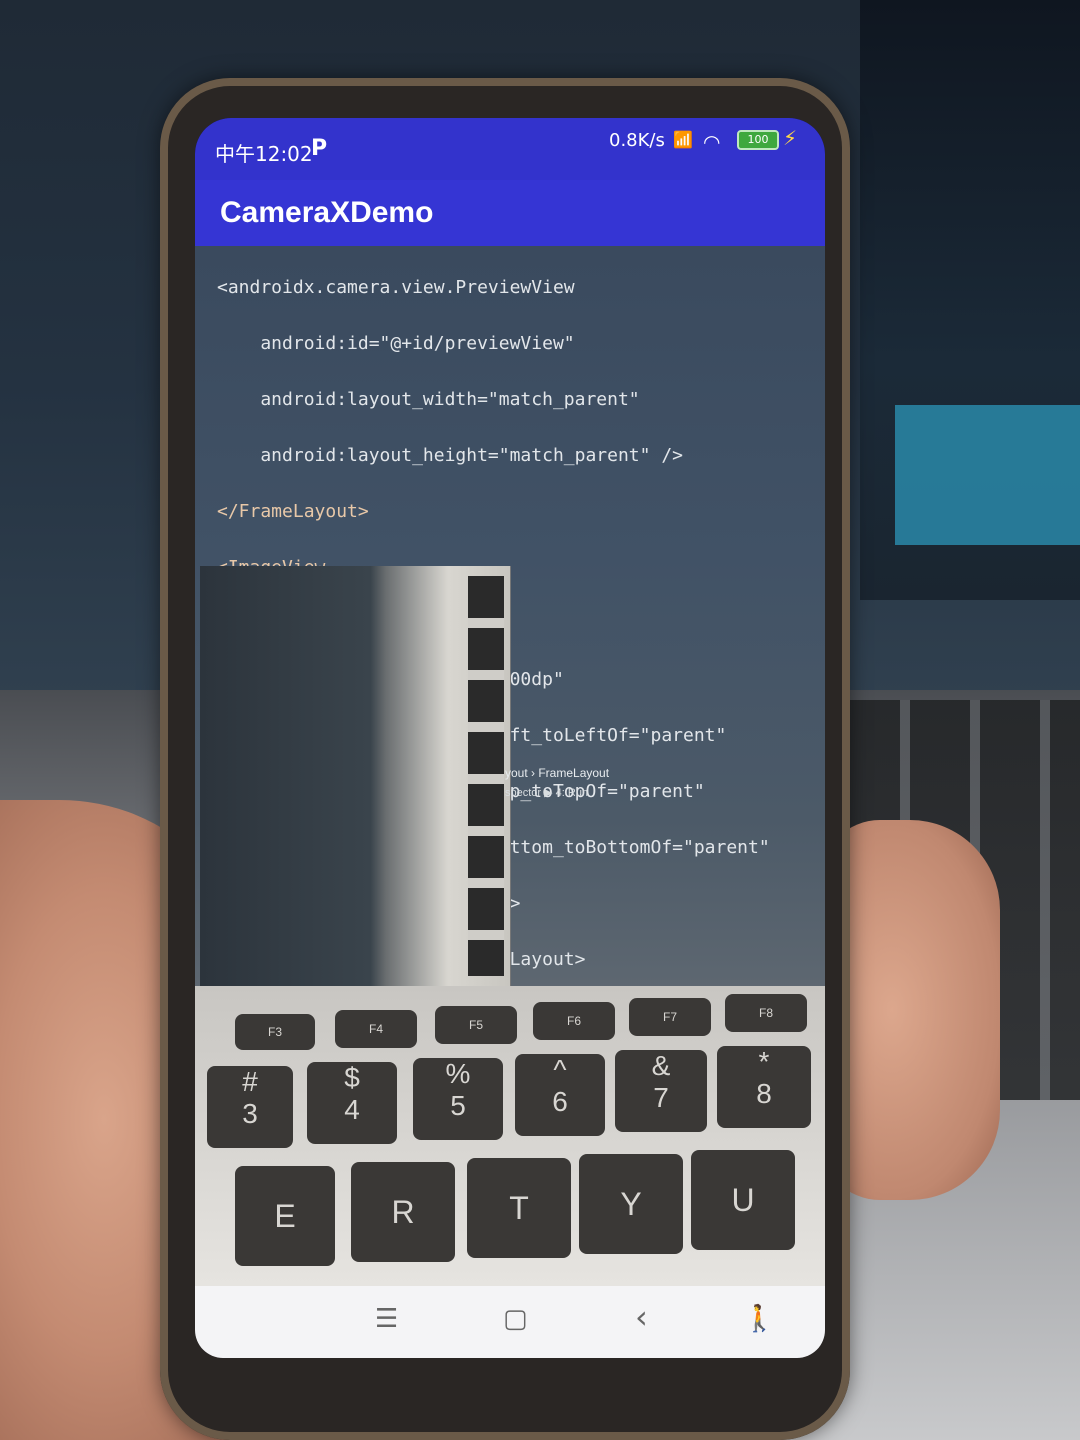 The width and height of the screenshot is (1080, 1440). Describe the element at coordinates (766, 1013) in the screenshot. I see `key-f8: F8` at that location.